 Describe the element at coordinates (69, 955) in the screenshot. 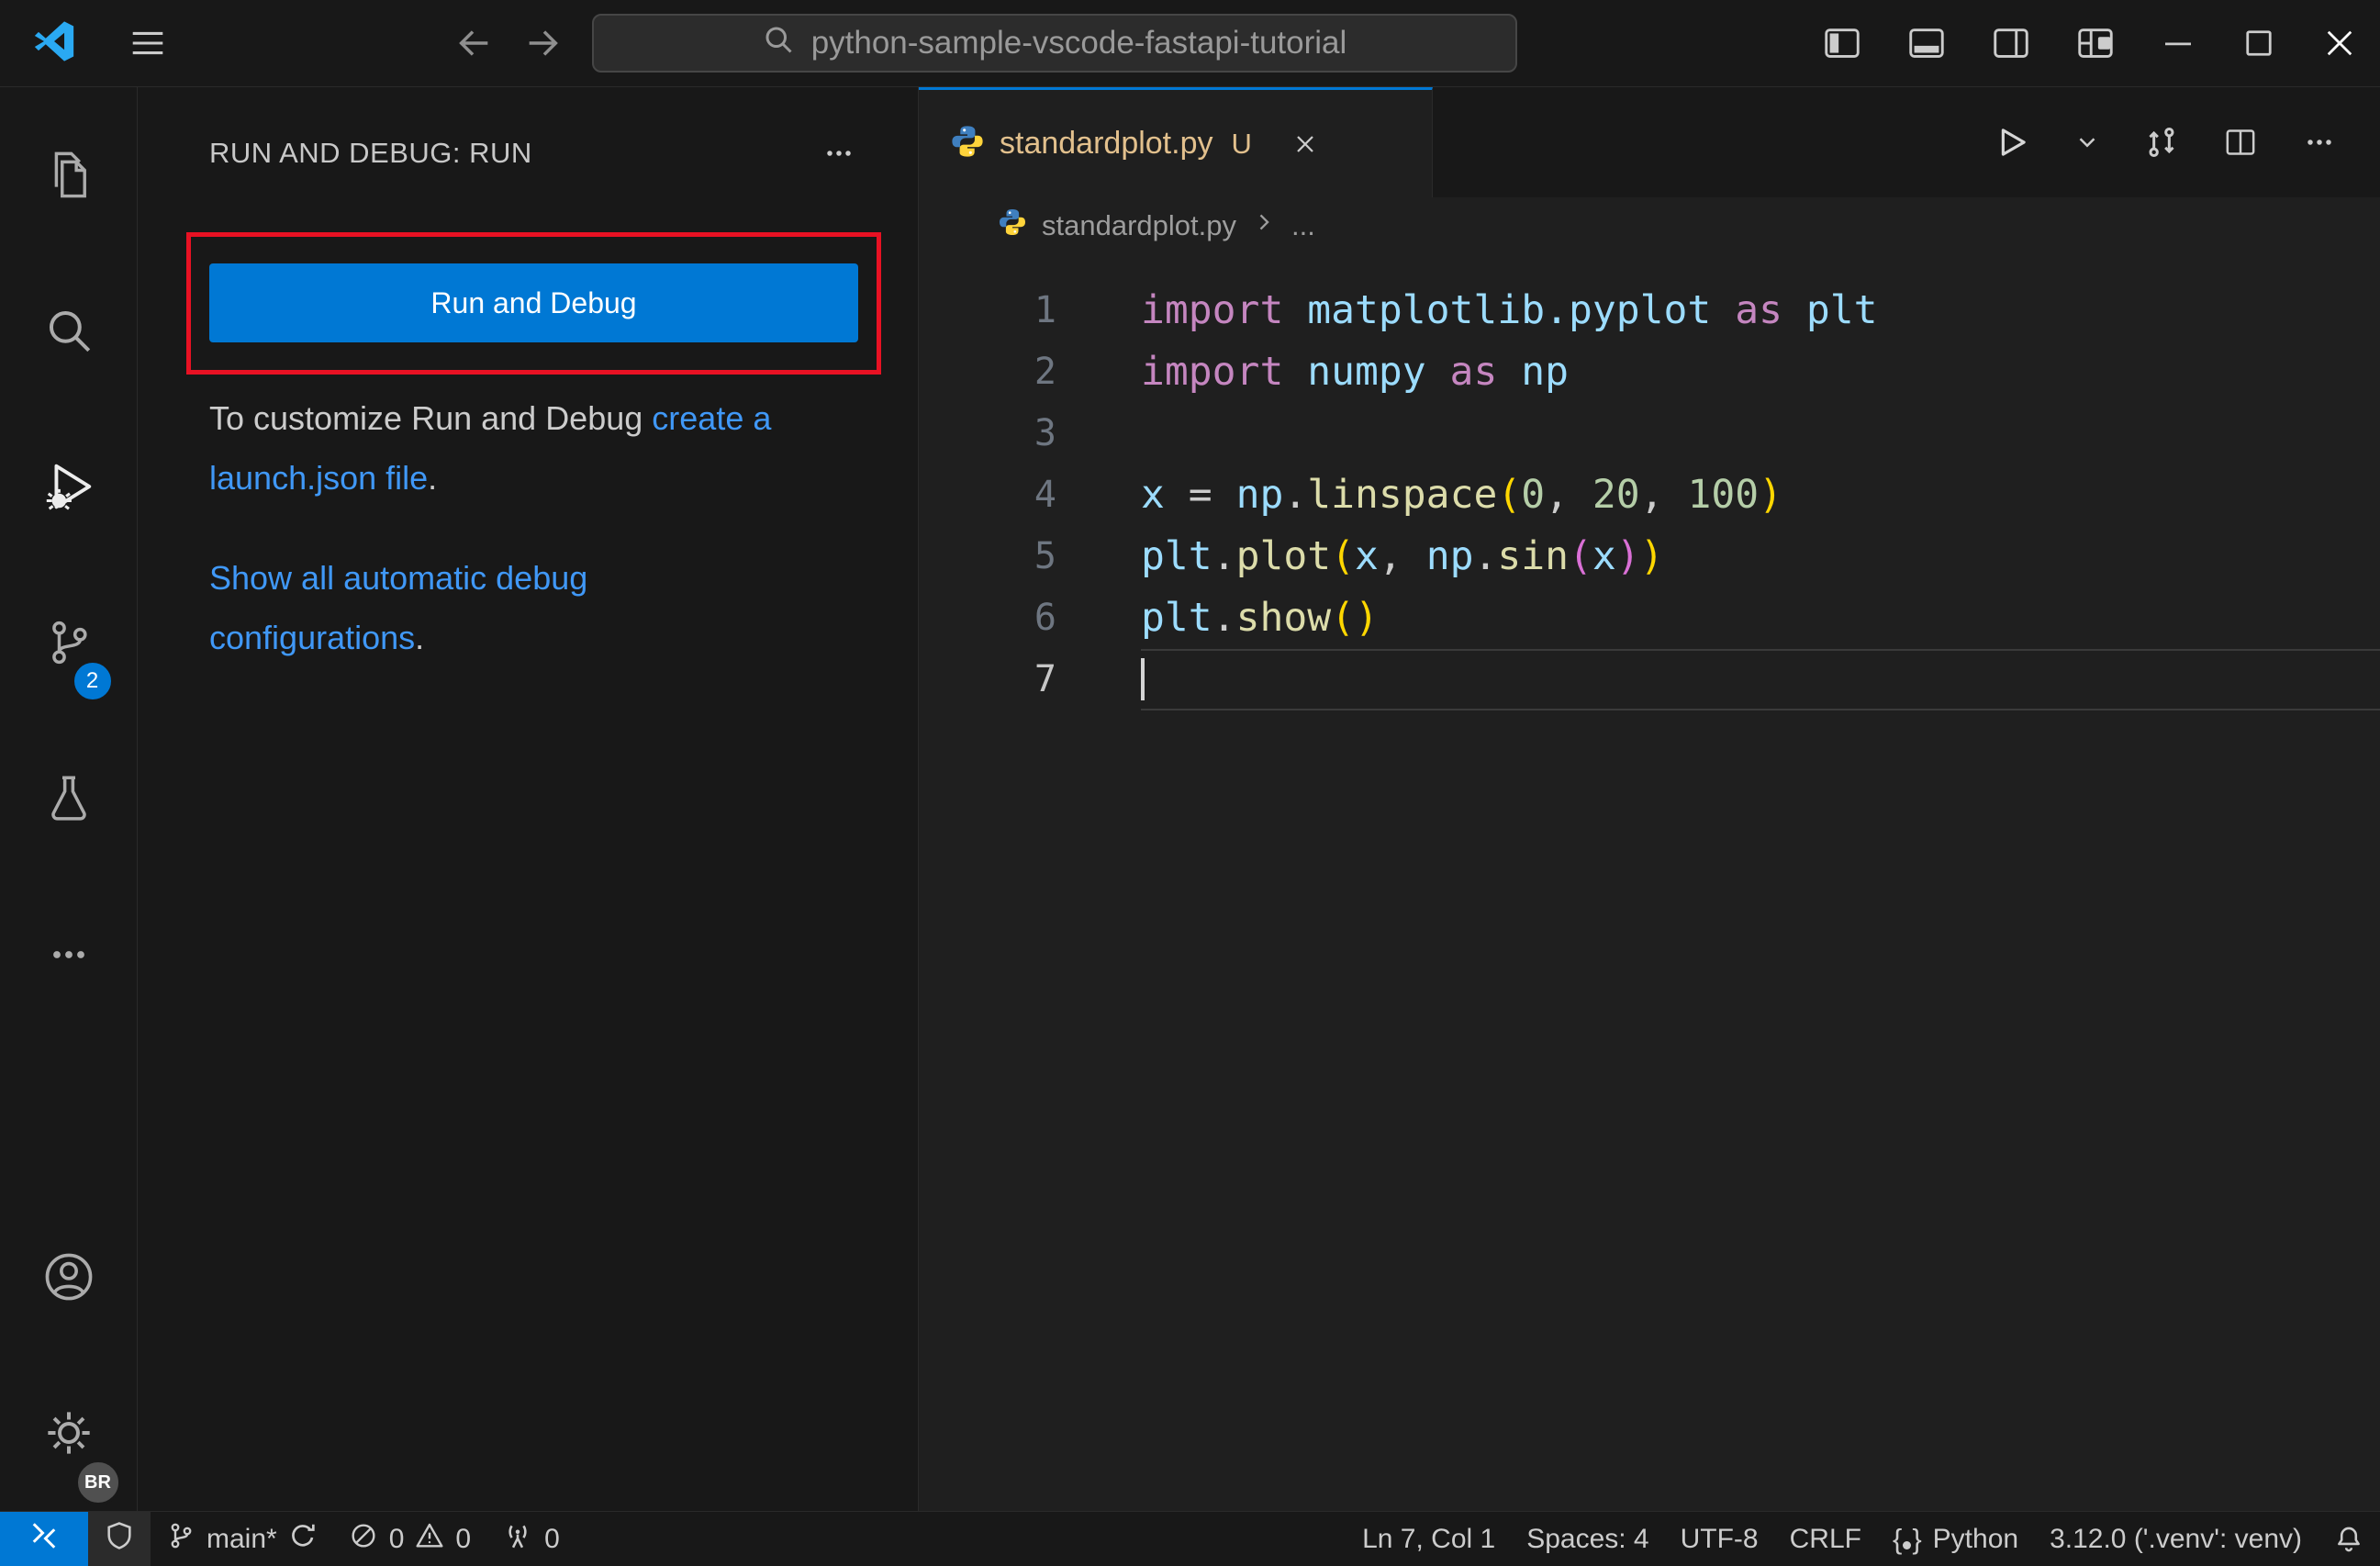

I see `more-views-icon` at that location.